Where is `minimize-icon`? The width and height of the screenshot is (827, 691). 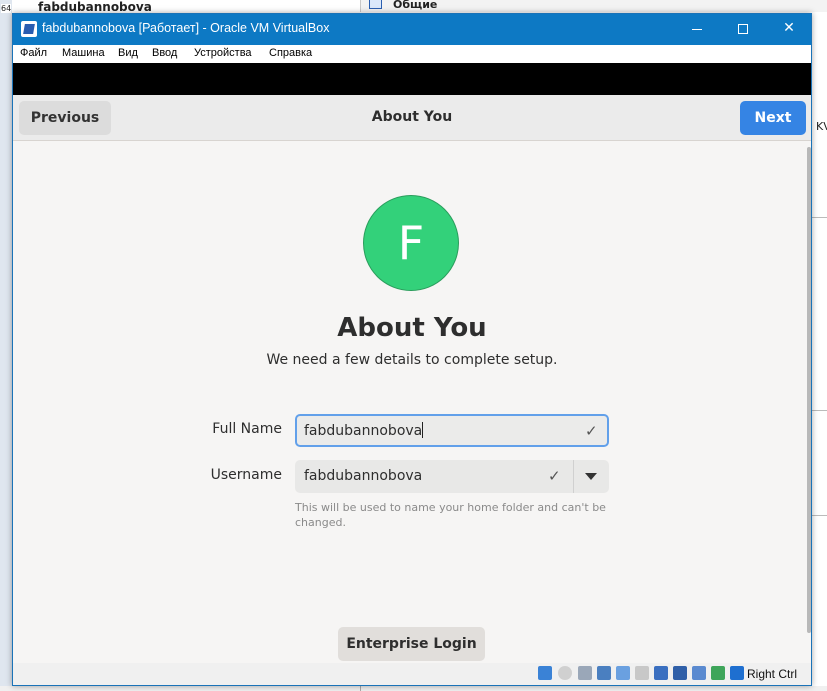 minimize-icon is located at coordinates (697, 29).